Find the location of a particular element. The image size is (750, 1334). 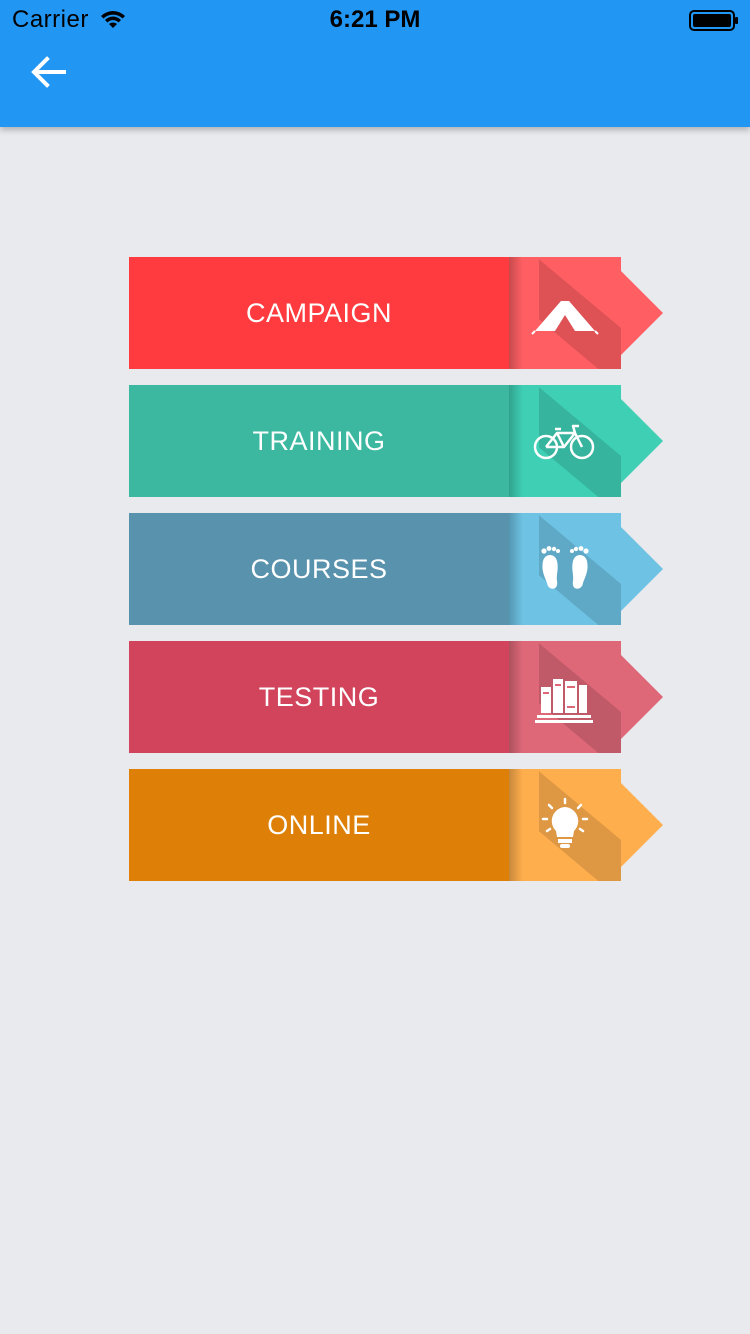

menu-item-label: COURSES is located at coordinates (319, 568).